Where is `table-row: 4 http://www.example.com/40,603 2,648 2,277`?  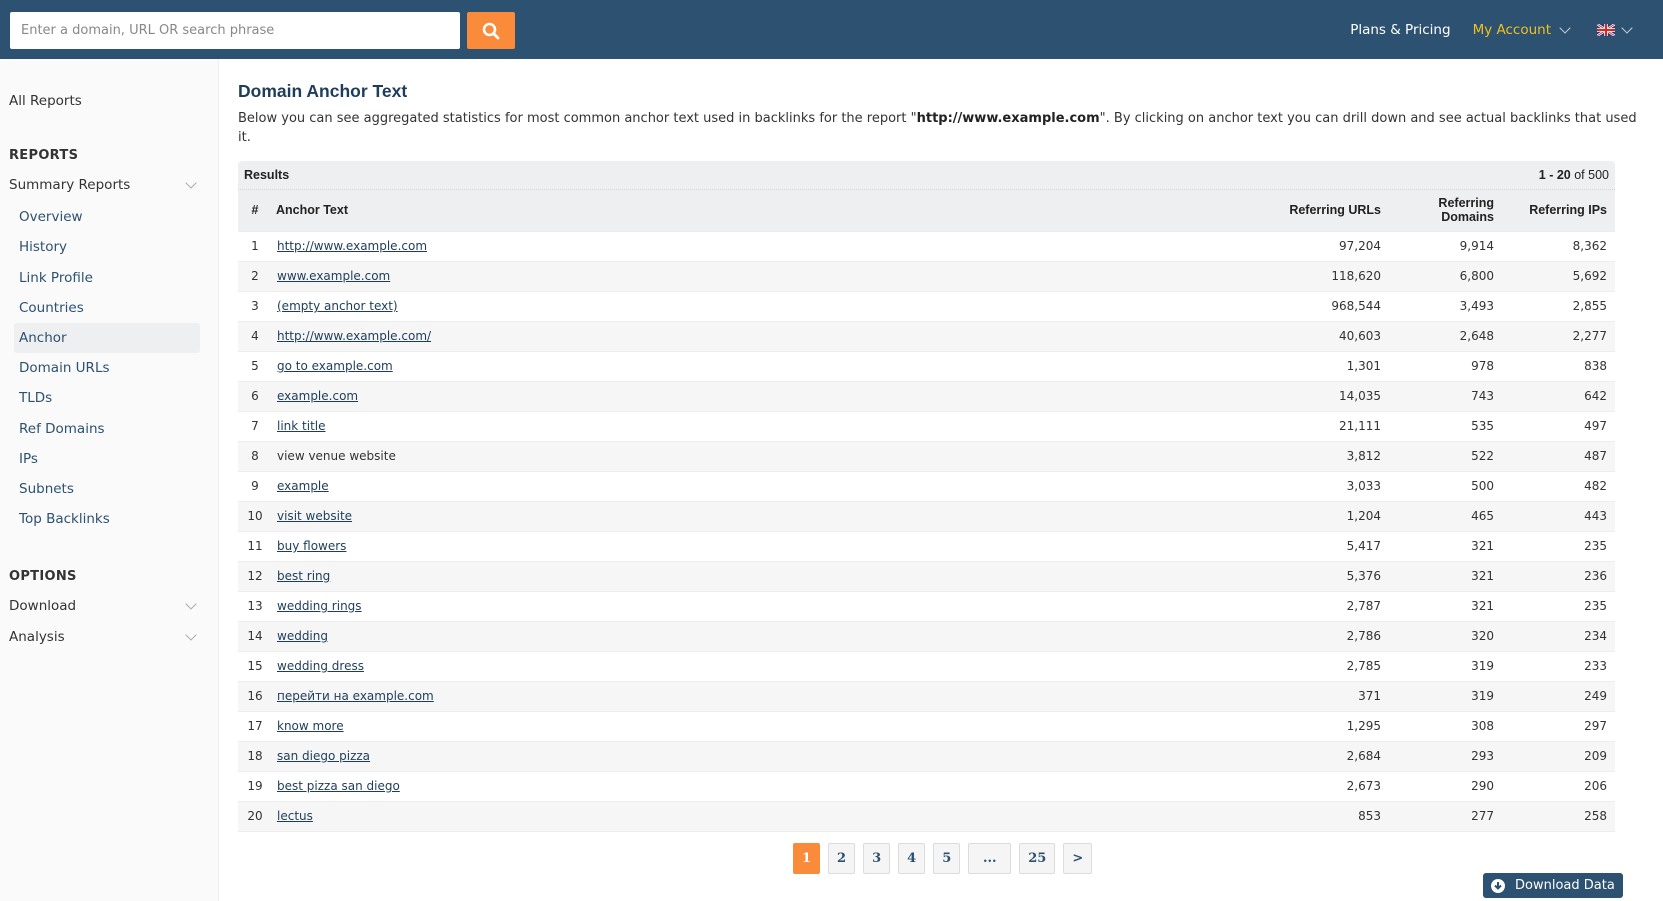 table-row: 4 http://www.example.com/40,603 2,648 2,277 is located at coordinates (926, 336).